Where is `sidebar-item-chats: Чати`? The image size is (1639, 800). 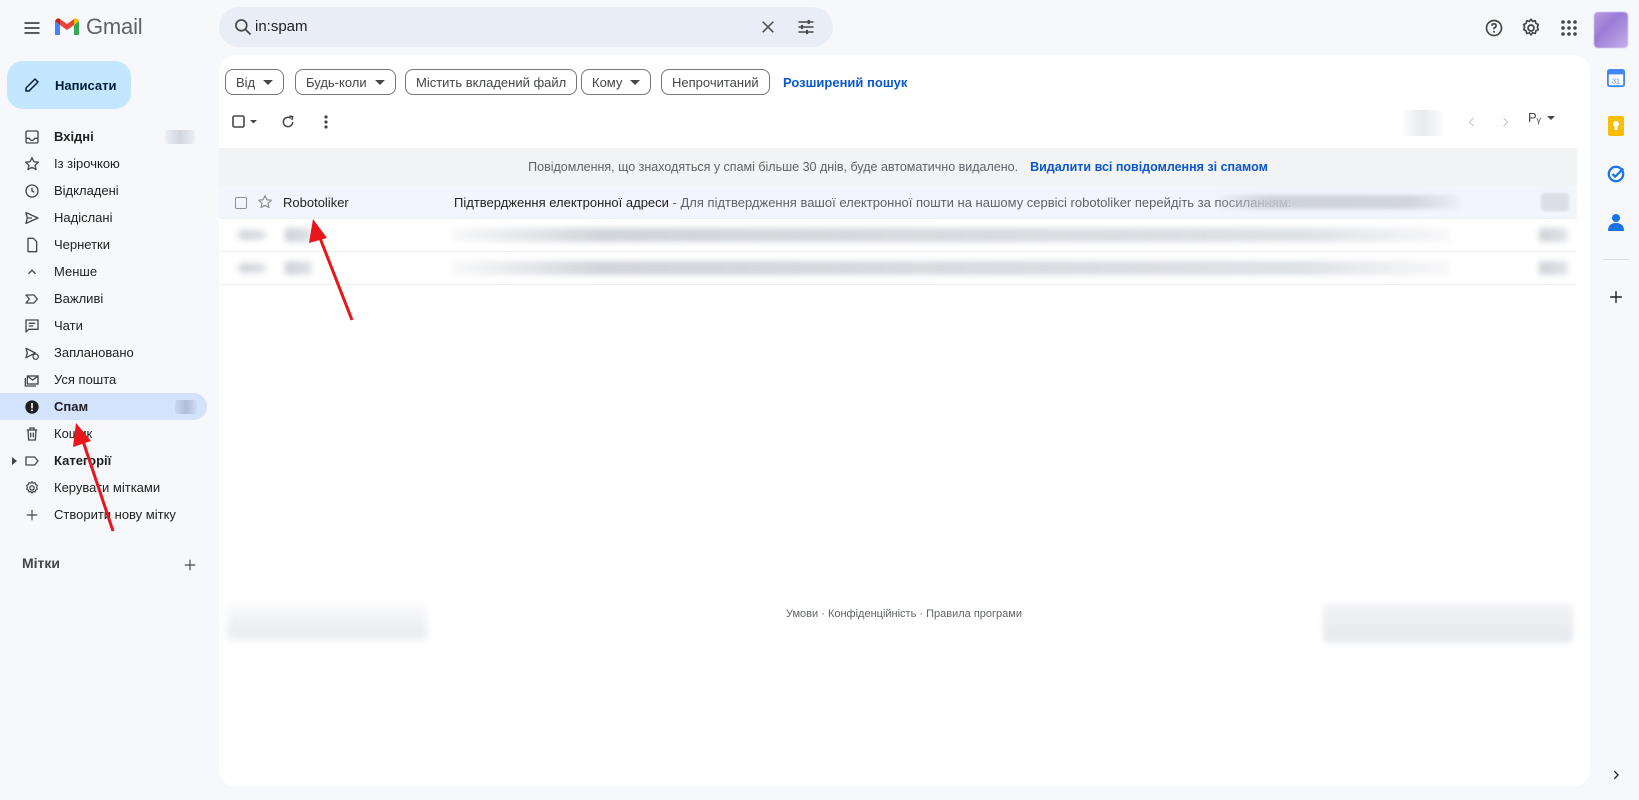
sidebar-item-chats: Чати is located at coordinates (103, 325).